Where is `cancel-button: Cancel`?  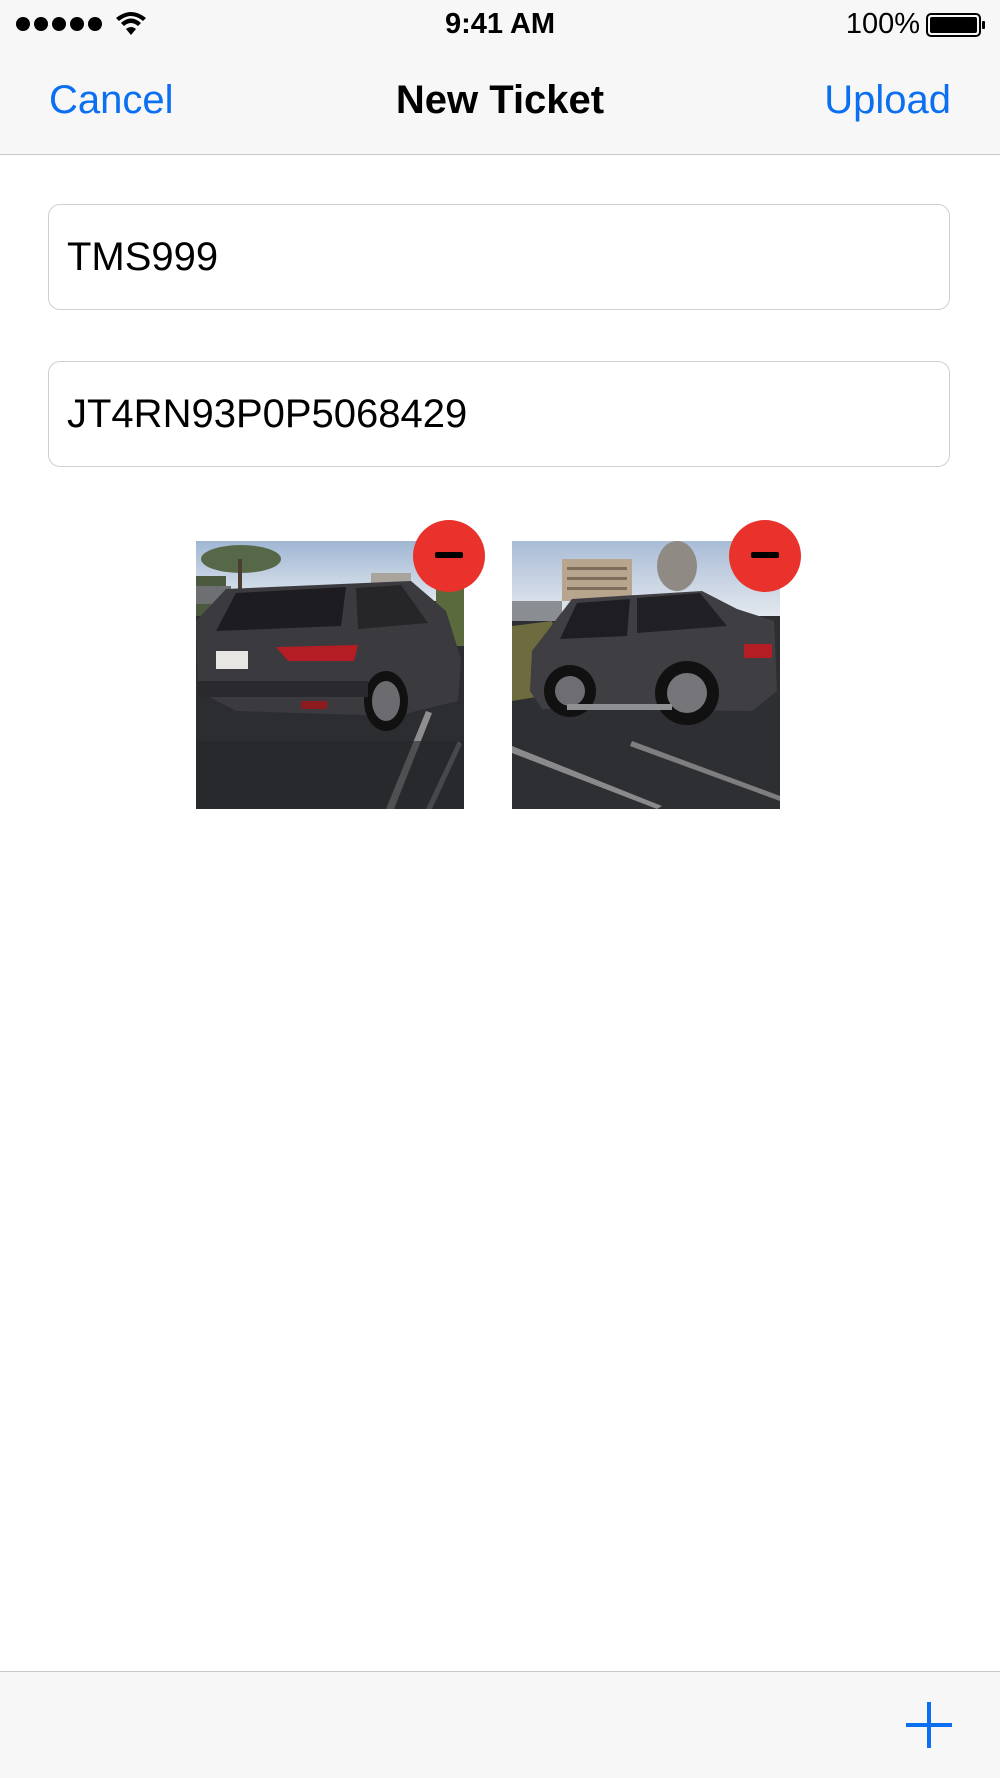
cancel-button: Cancel is located at coordinates (111, 100).